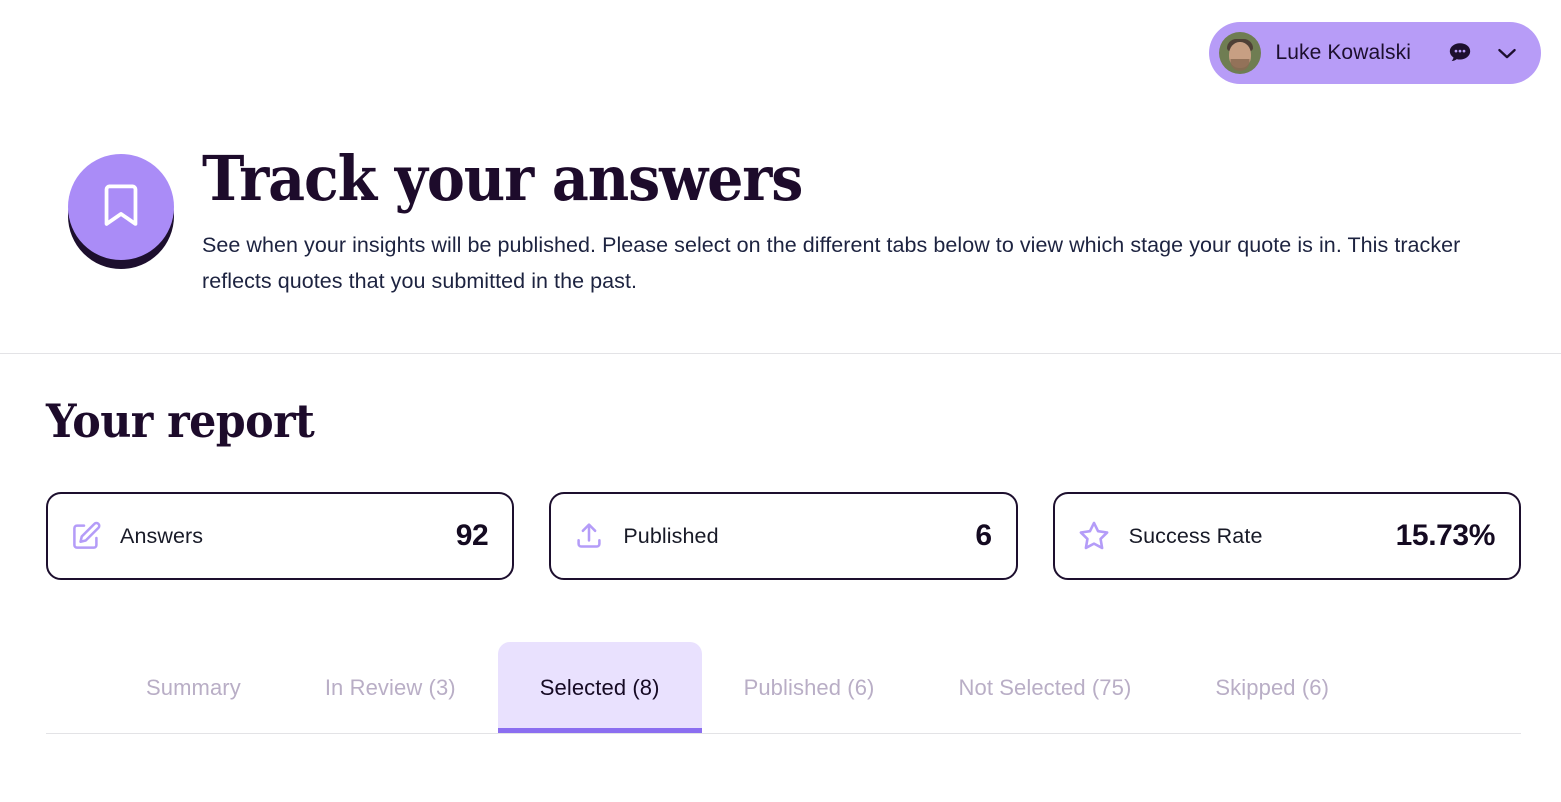 This screenshot has width=1561, height=802. What do you see at coordinates (780, 54) in the screenshot?
I see `top-bar: Luke Kowalski` at bounding box center [780, 54].